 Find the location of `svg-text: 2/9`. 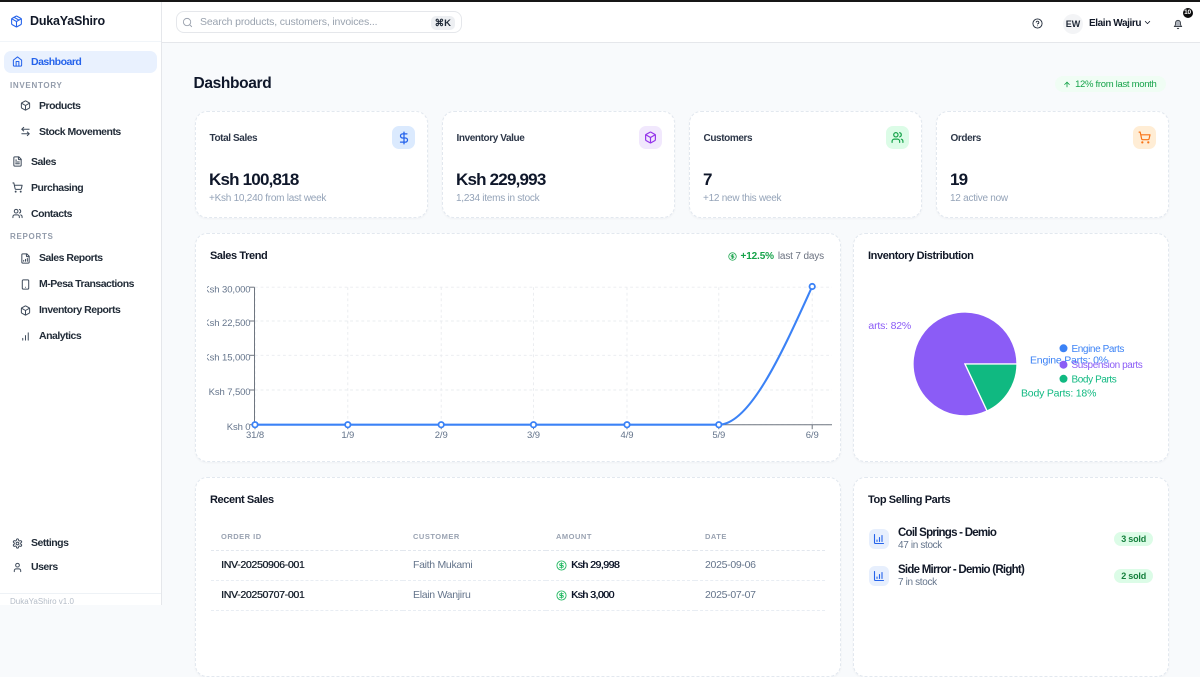

svg-text: 2/9 is located at coordinates (441, 435).